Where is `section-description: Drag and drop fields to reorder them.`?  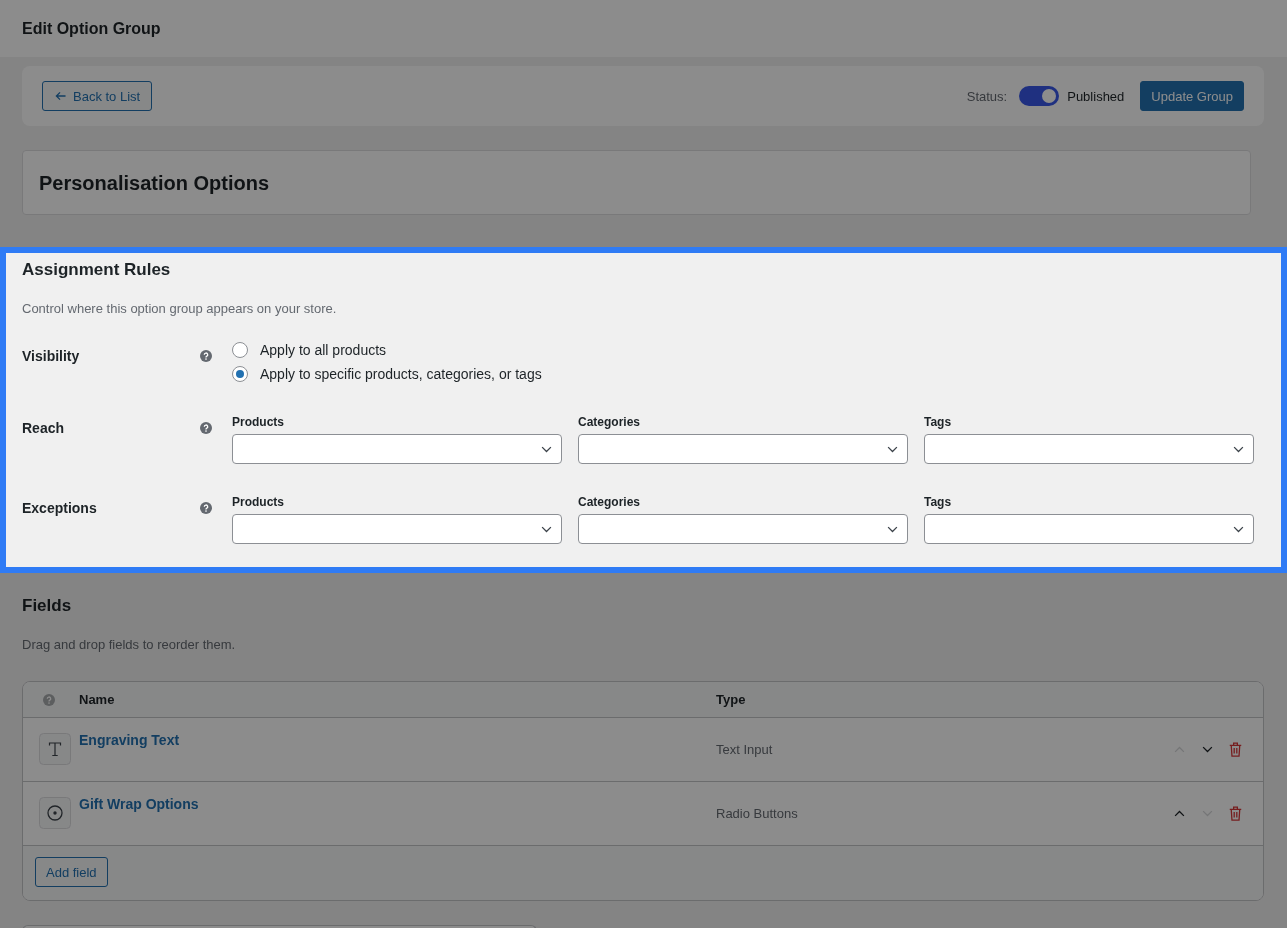
section-description: Drag and drop fields to reorder them. is located at coordinates (129, 645).